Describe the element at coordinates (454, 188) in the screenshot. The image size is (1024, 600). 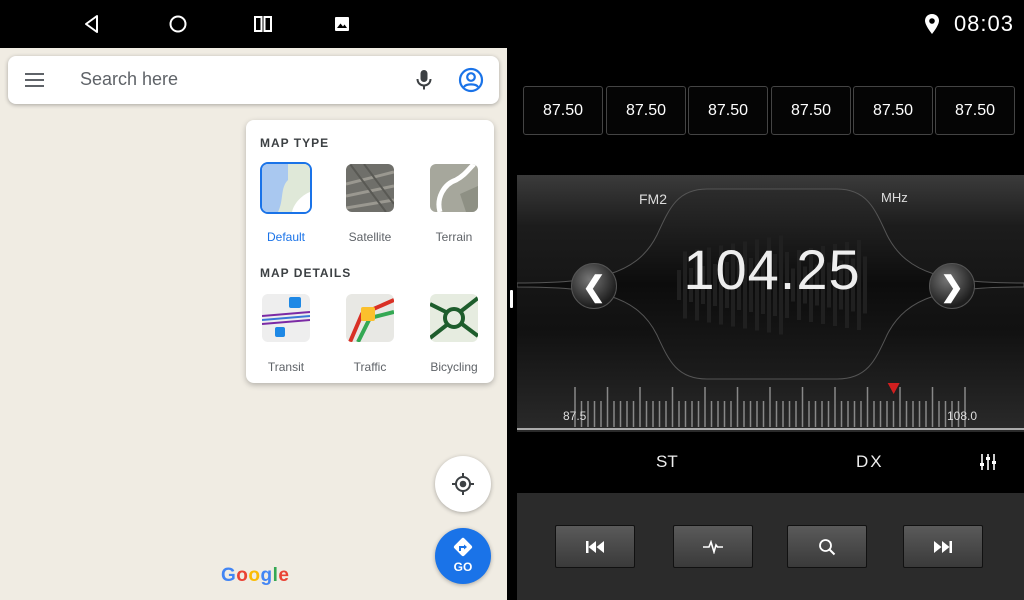
I see `terrain-thumbnail` at that location.